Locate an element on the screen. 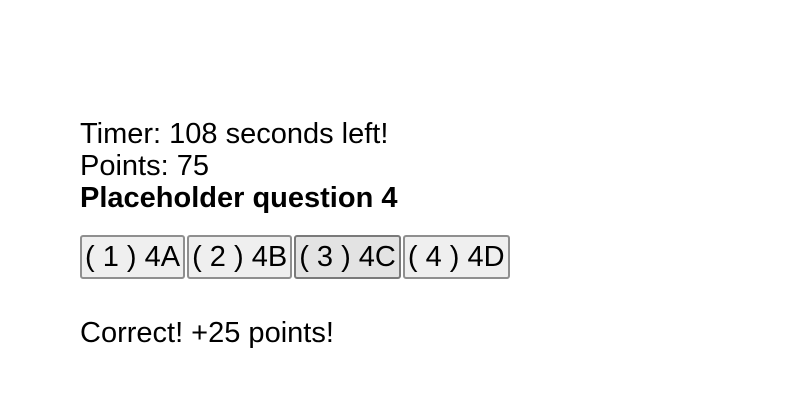 This screenshot has width=798, height=417. answer-button-2: ( 2 ) 4B is located at coordinates (240, 257).